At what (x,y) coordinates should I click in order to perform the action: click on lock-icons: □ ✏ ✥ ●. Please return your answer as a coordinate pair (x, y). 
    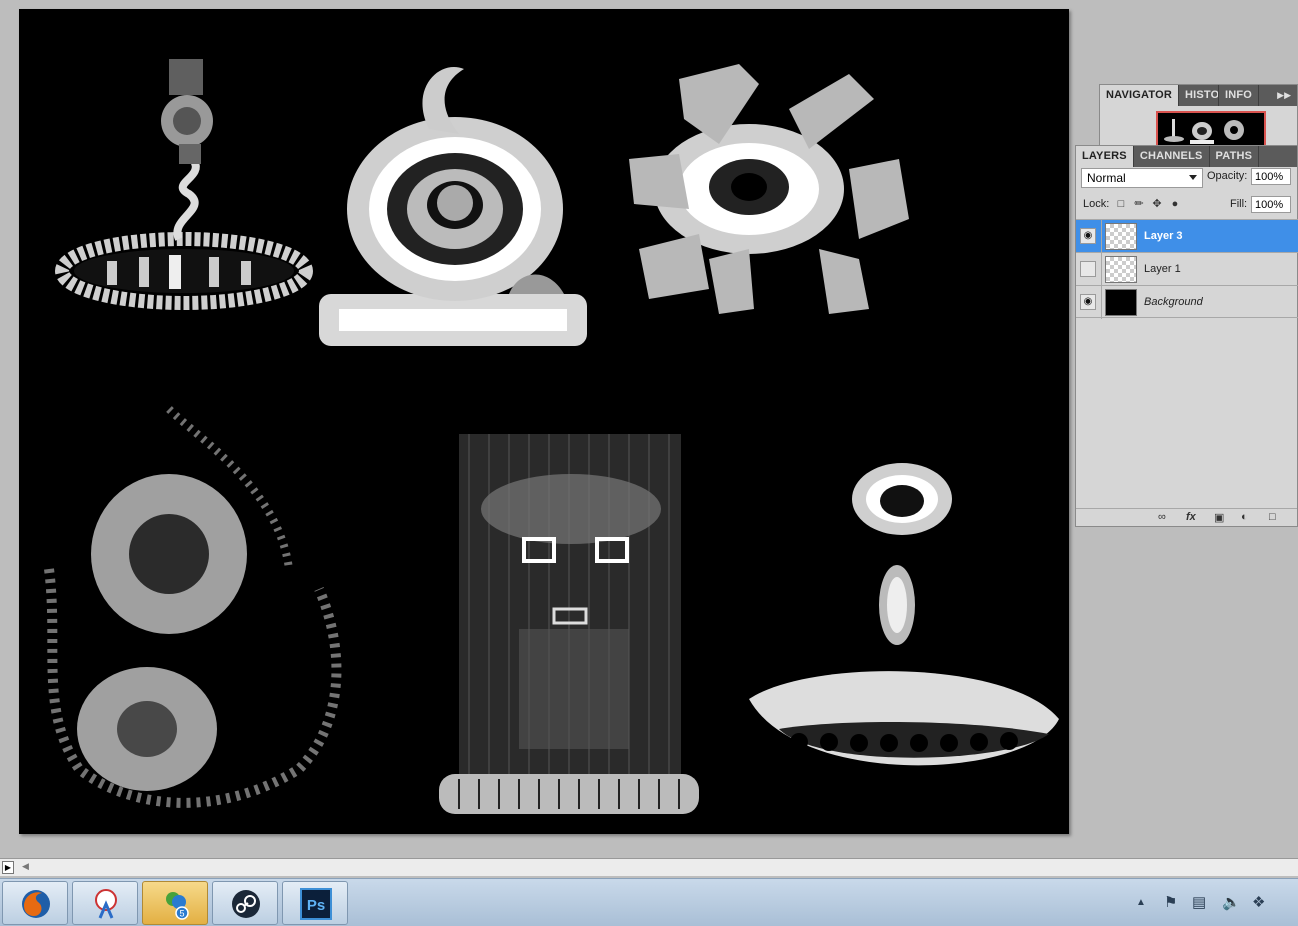
    Looking at the image, I should click on (1148, 204).